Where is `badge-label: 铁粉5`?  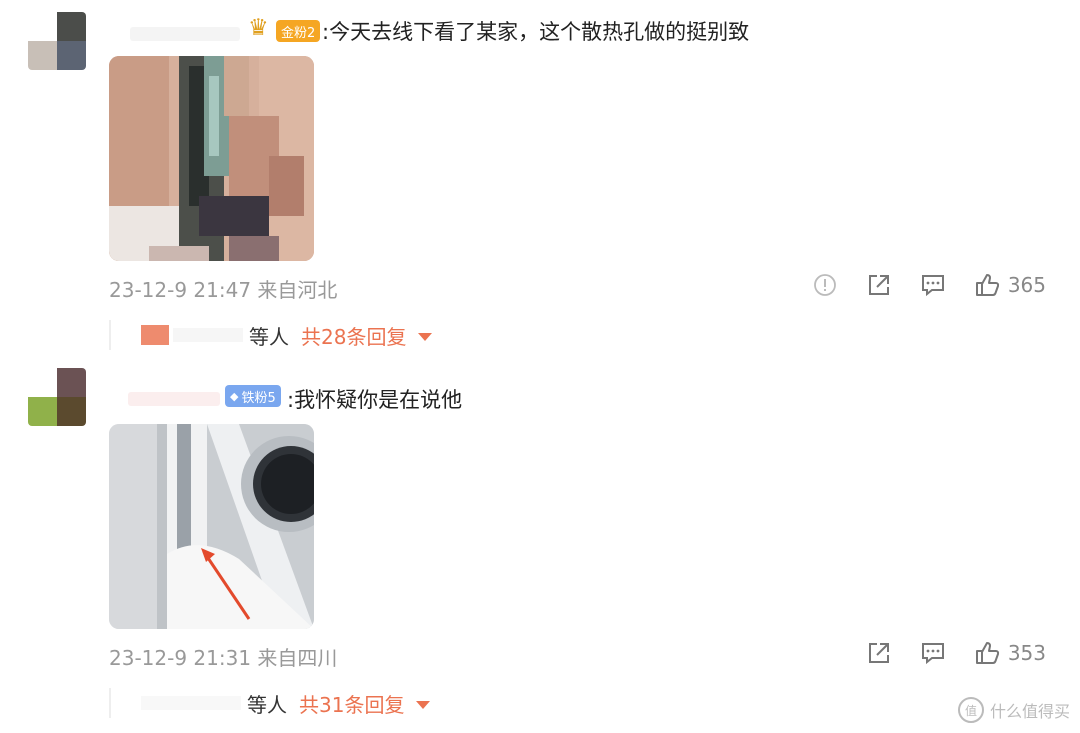 badge-label: 铁粉5 is located at coordinates (258, 398).